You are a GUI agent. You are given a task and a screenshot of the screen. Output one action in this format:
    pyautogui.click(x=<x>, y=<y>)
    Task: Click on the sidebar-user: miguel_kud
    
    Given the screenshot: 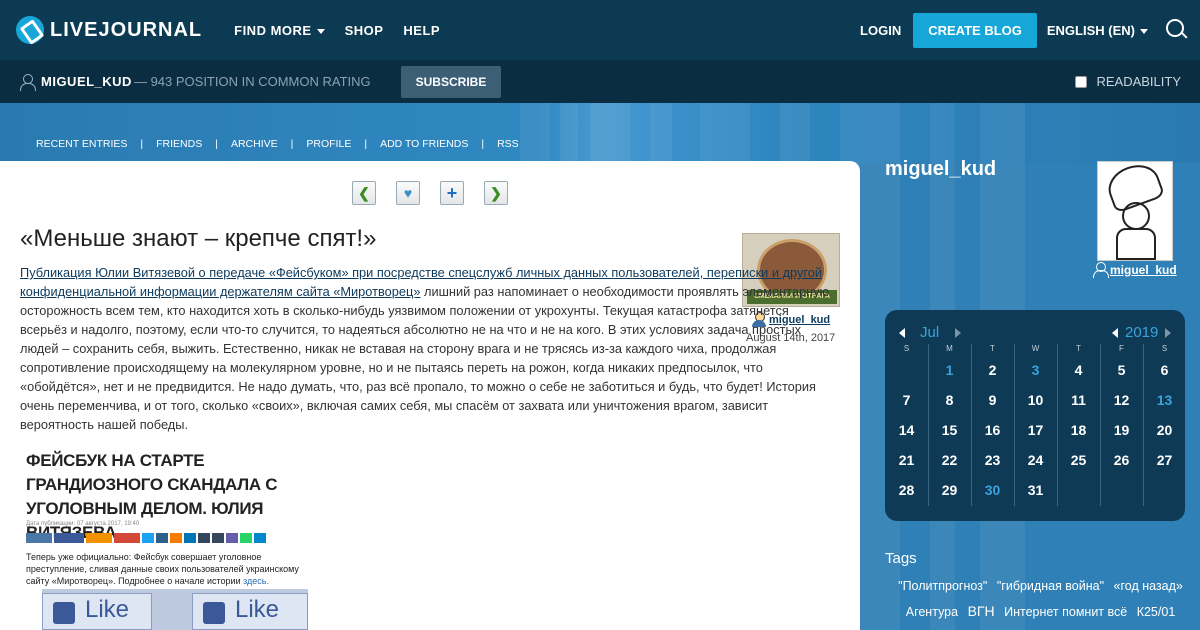 What is the action you would take?
    pyautogui.click(x=1135, y=270)
    